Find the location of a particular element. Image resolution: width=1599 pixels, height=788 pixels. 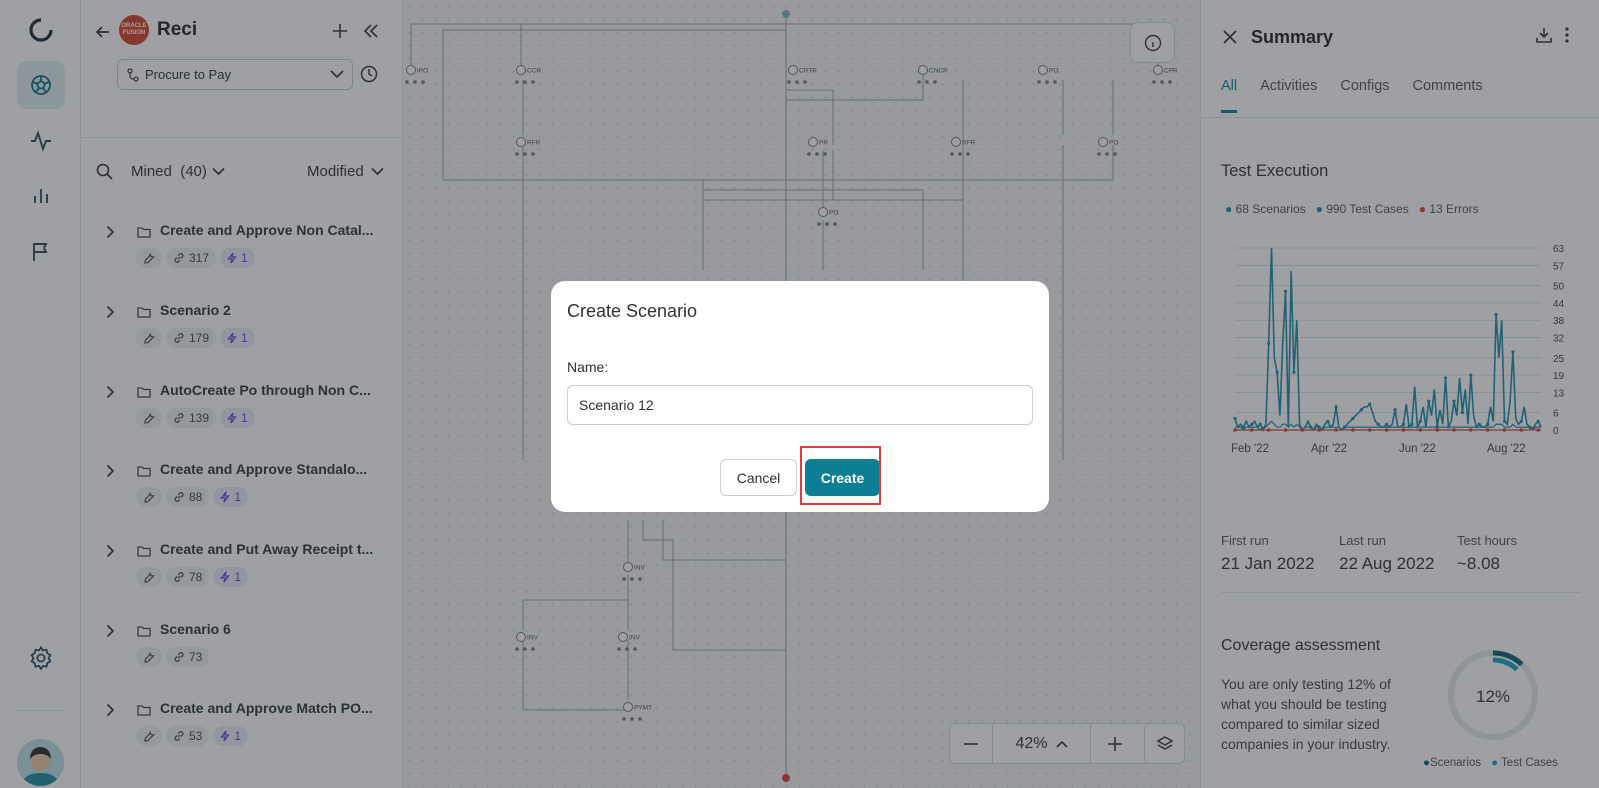

create-button: Create is located at coordinates (842, 477).